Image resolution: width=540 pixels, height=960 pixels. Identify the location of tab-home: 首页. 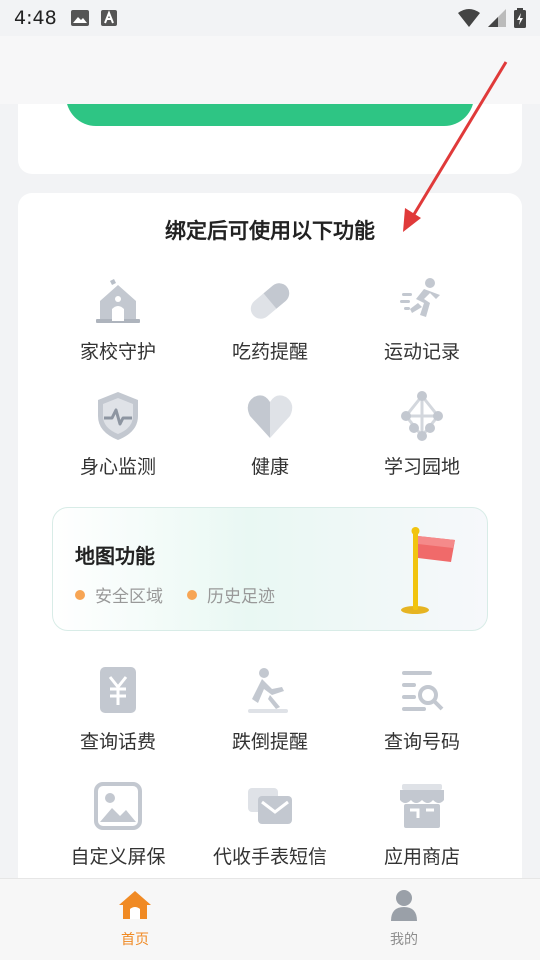
(135, 919).